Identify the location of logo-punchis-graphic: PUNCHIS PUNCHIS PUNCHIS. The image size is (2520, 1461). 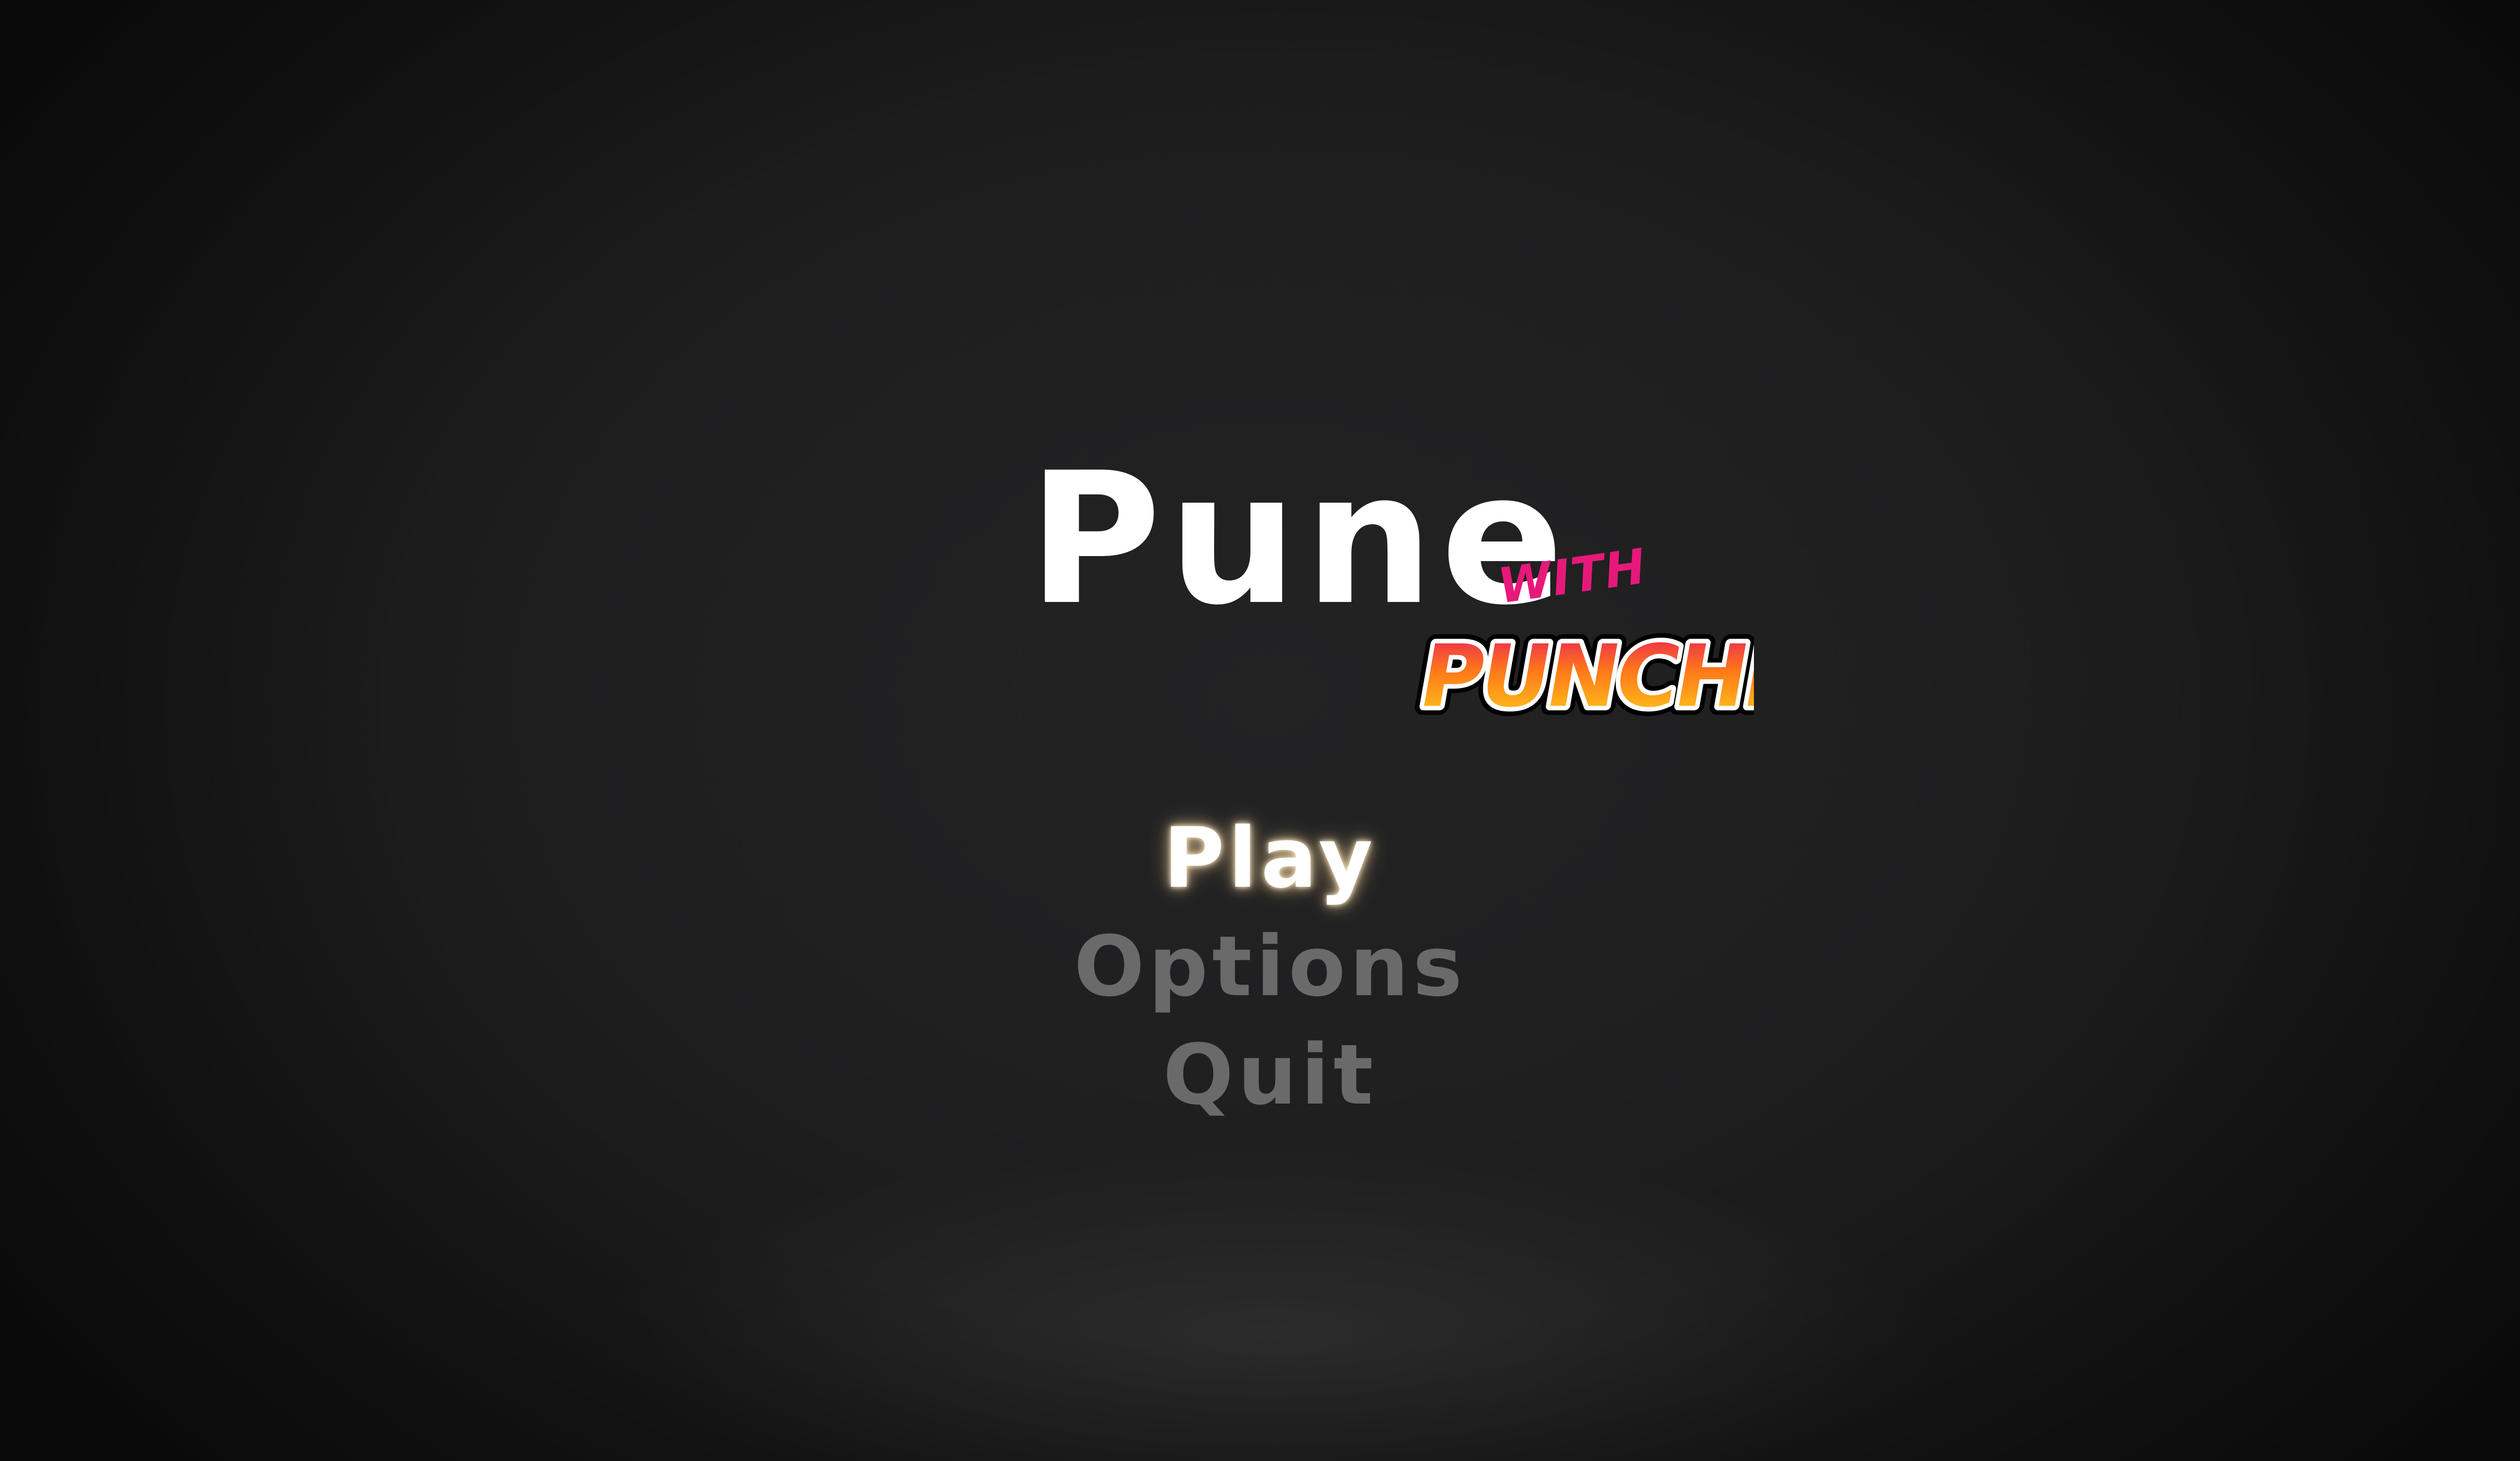
(1577, 678).